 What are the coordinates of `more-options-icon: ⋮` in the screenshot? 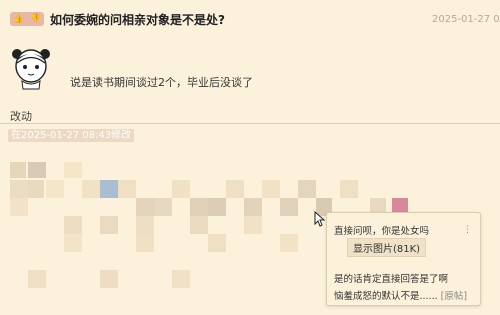 It's located at (467, 230).